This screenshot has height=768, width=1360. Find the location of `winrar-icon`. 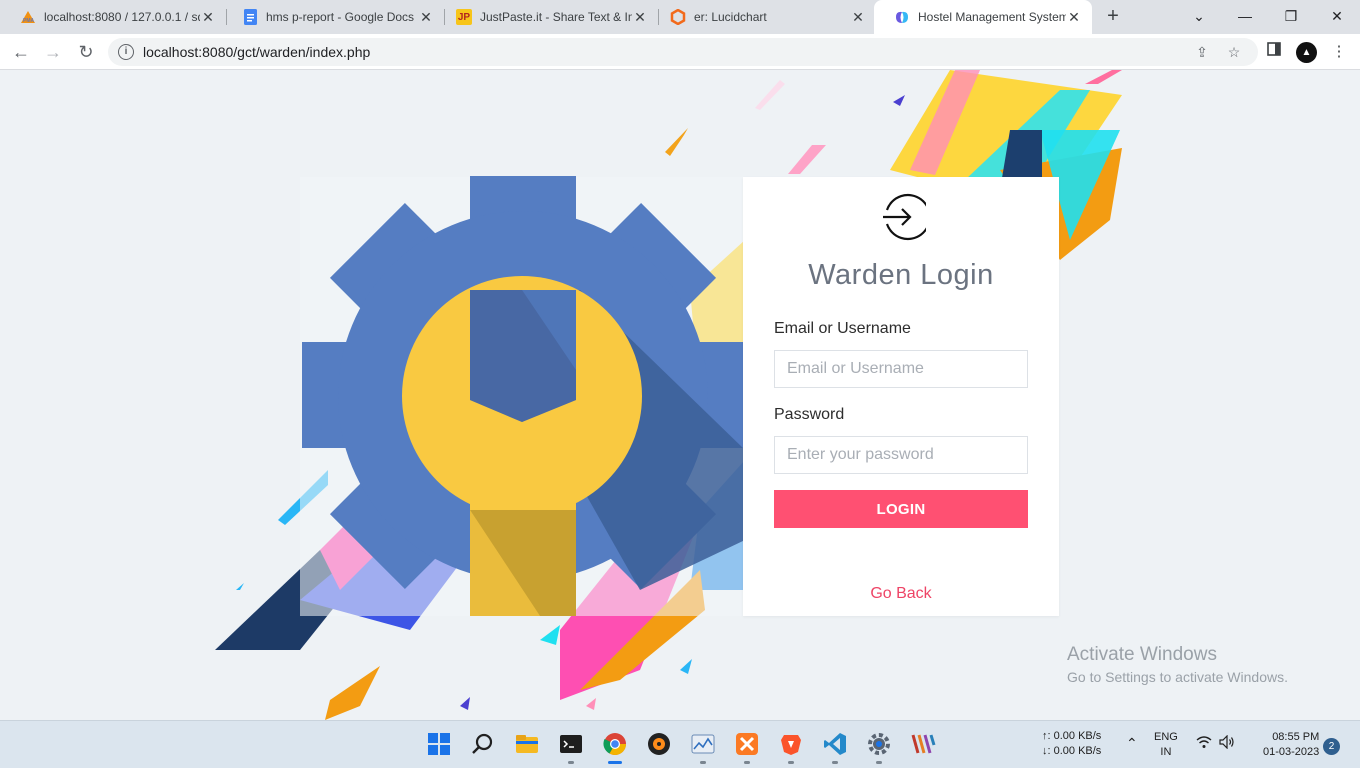

winrar-icon is located at coordinates (923, 744).